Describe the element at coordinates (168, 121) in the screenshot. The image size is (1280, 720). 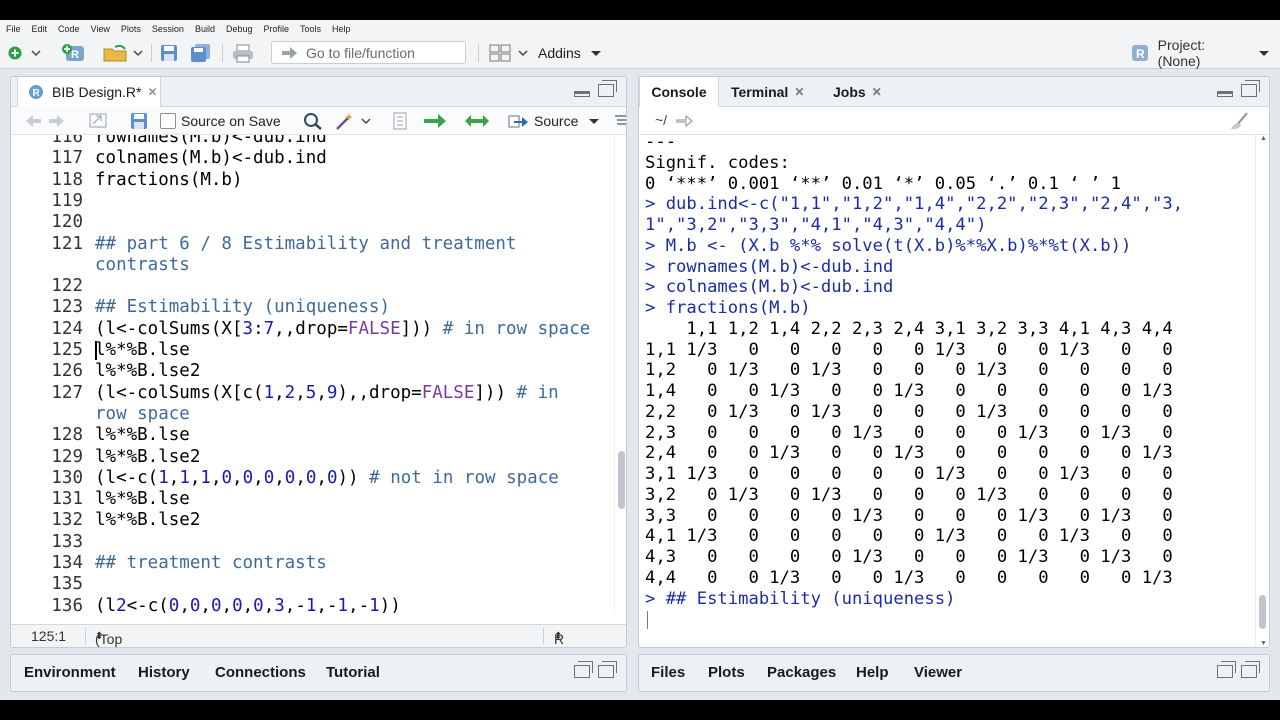
I see `checkbox-box` at that location.